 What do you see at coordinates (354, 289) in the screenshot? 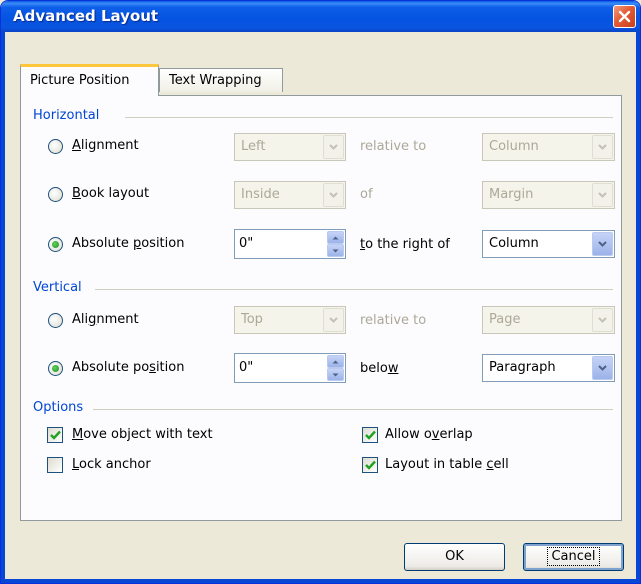
I see `section-rule-vertical` at bounding box center [354, 289].